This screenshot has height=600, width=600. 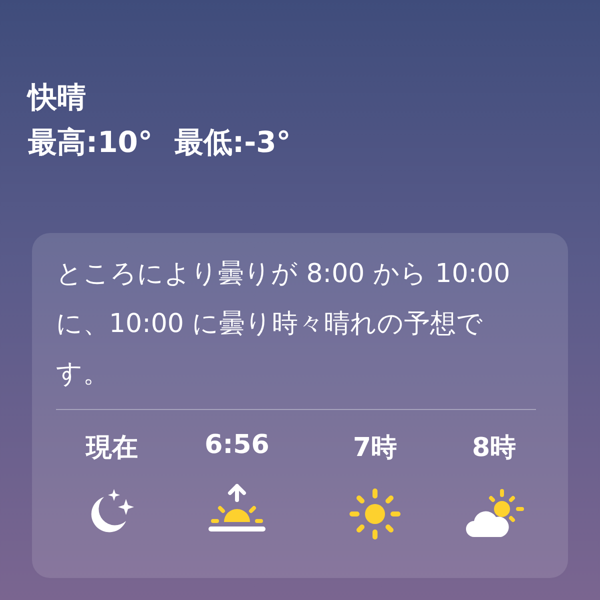 I want to click on high-temperature: 最高:10°, so click(x=90, y=142).